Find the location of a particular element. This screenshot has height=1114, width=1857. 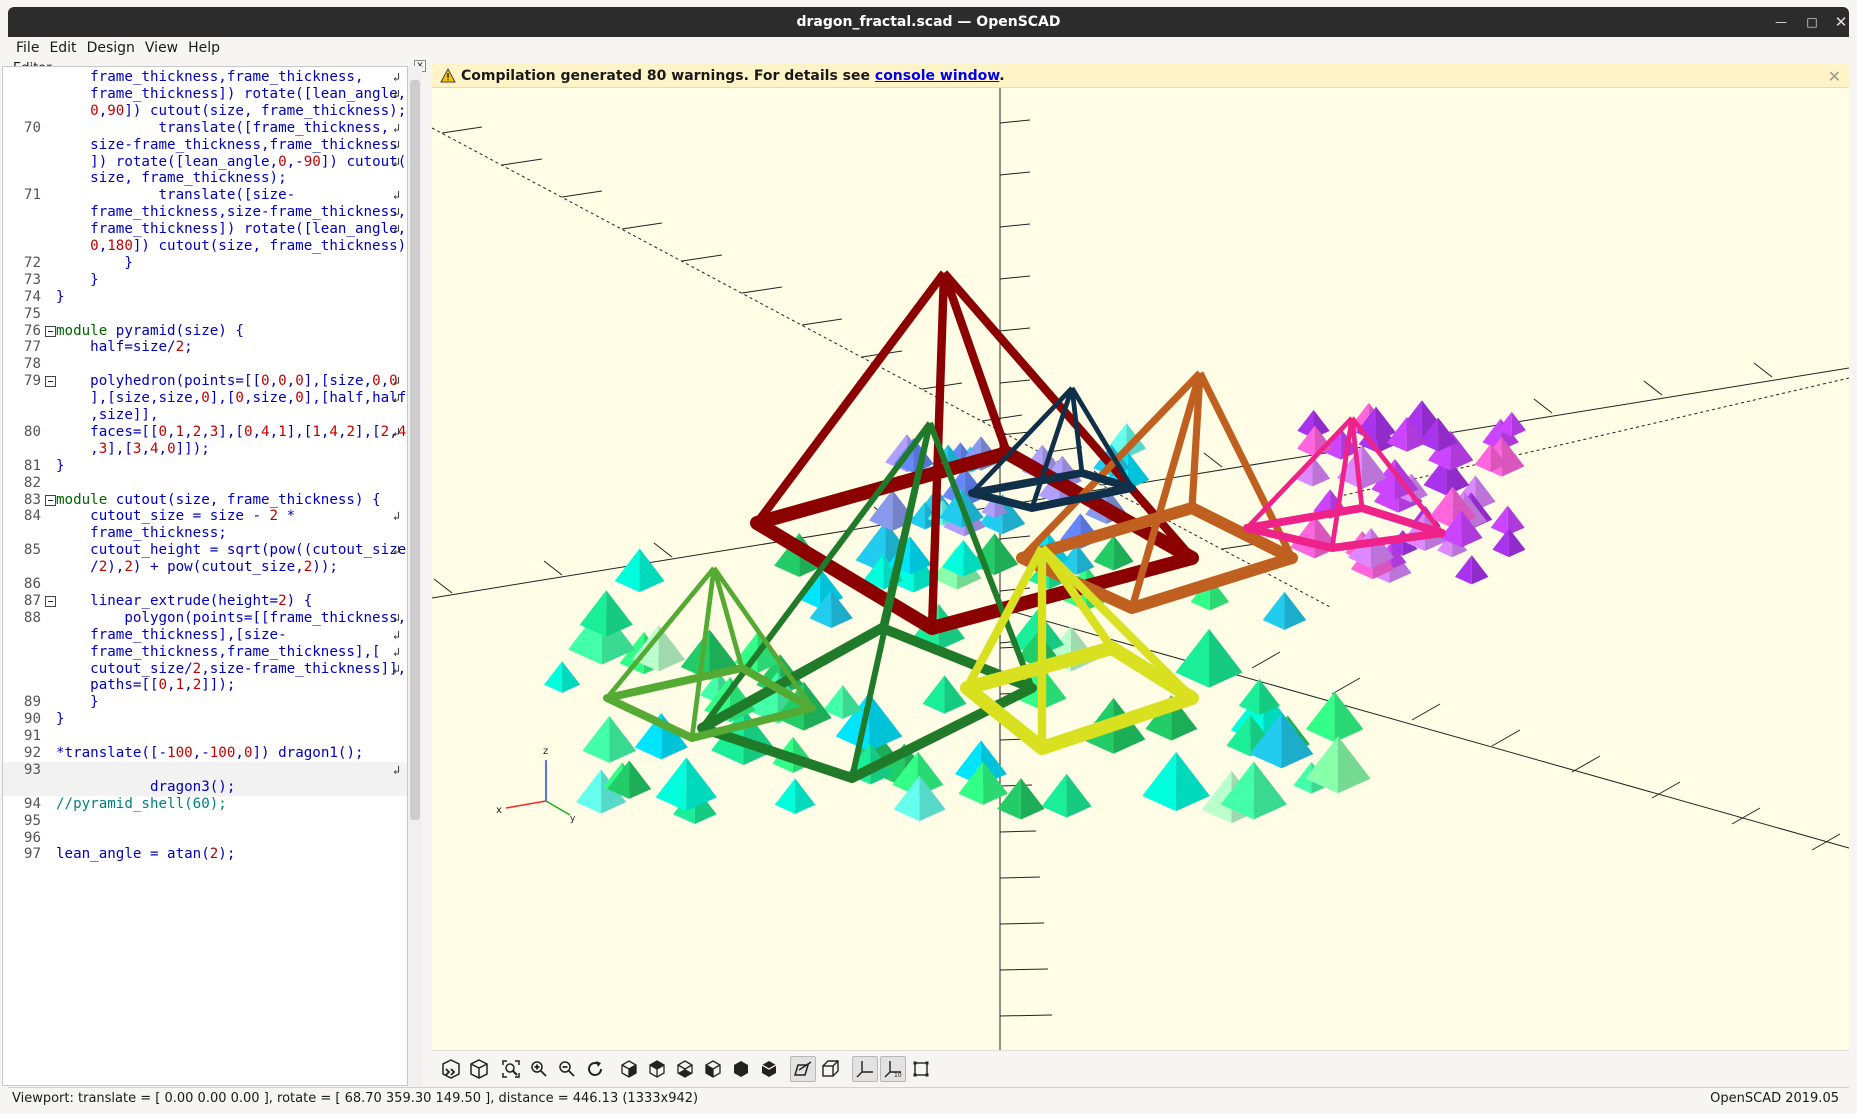

code-text: } is located at coordinates (60, 719).